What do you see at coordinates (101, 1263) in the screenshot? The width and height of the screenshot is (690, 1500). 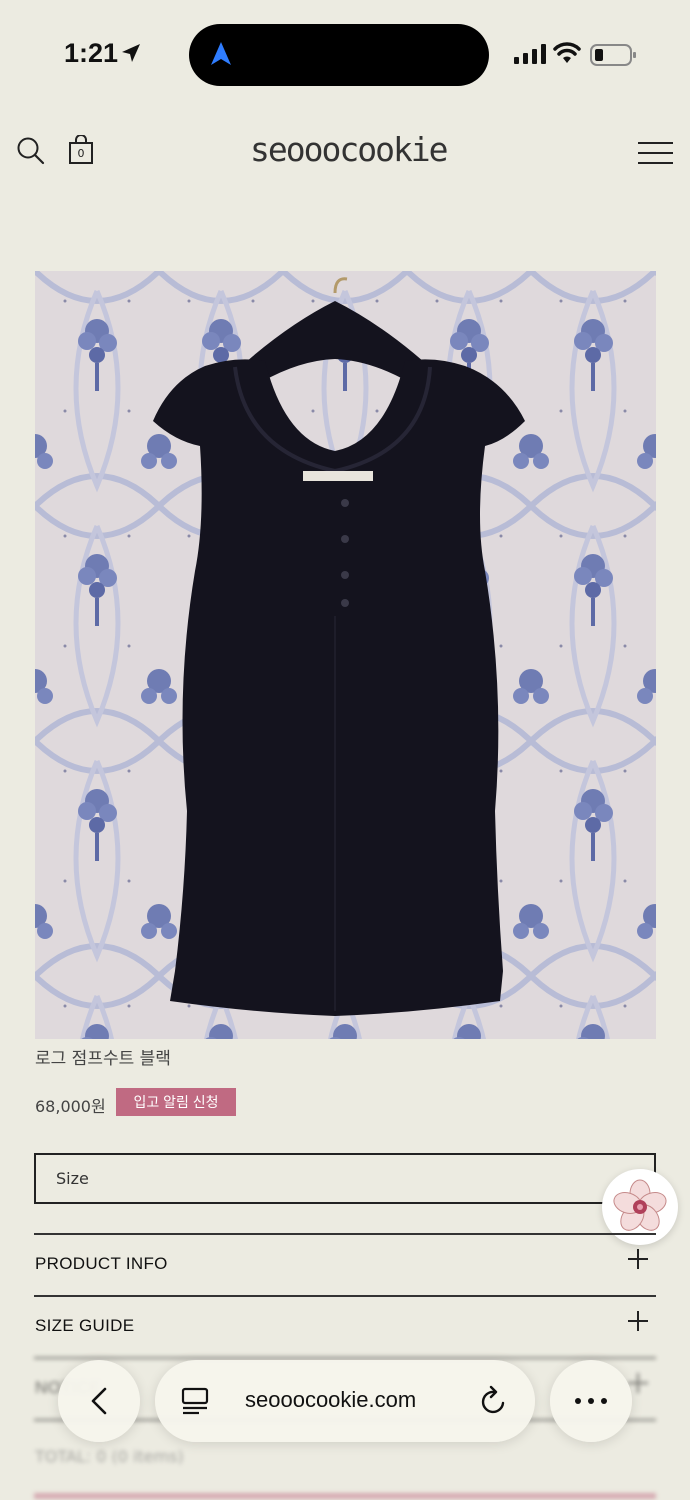 I see `accordion-label: PRODUCT INFO` at bounding box center [101, 1263].